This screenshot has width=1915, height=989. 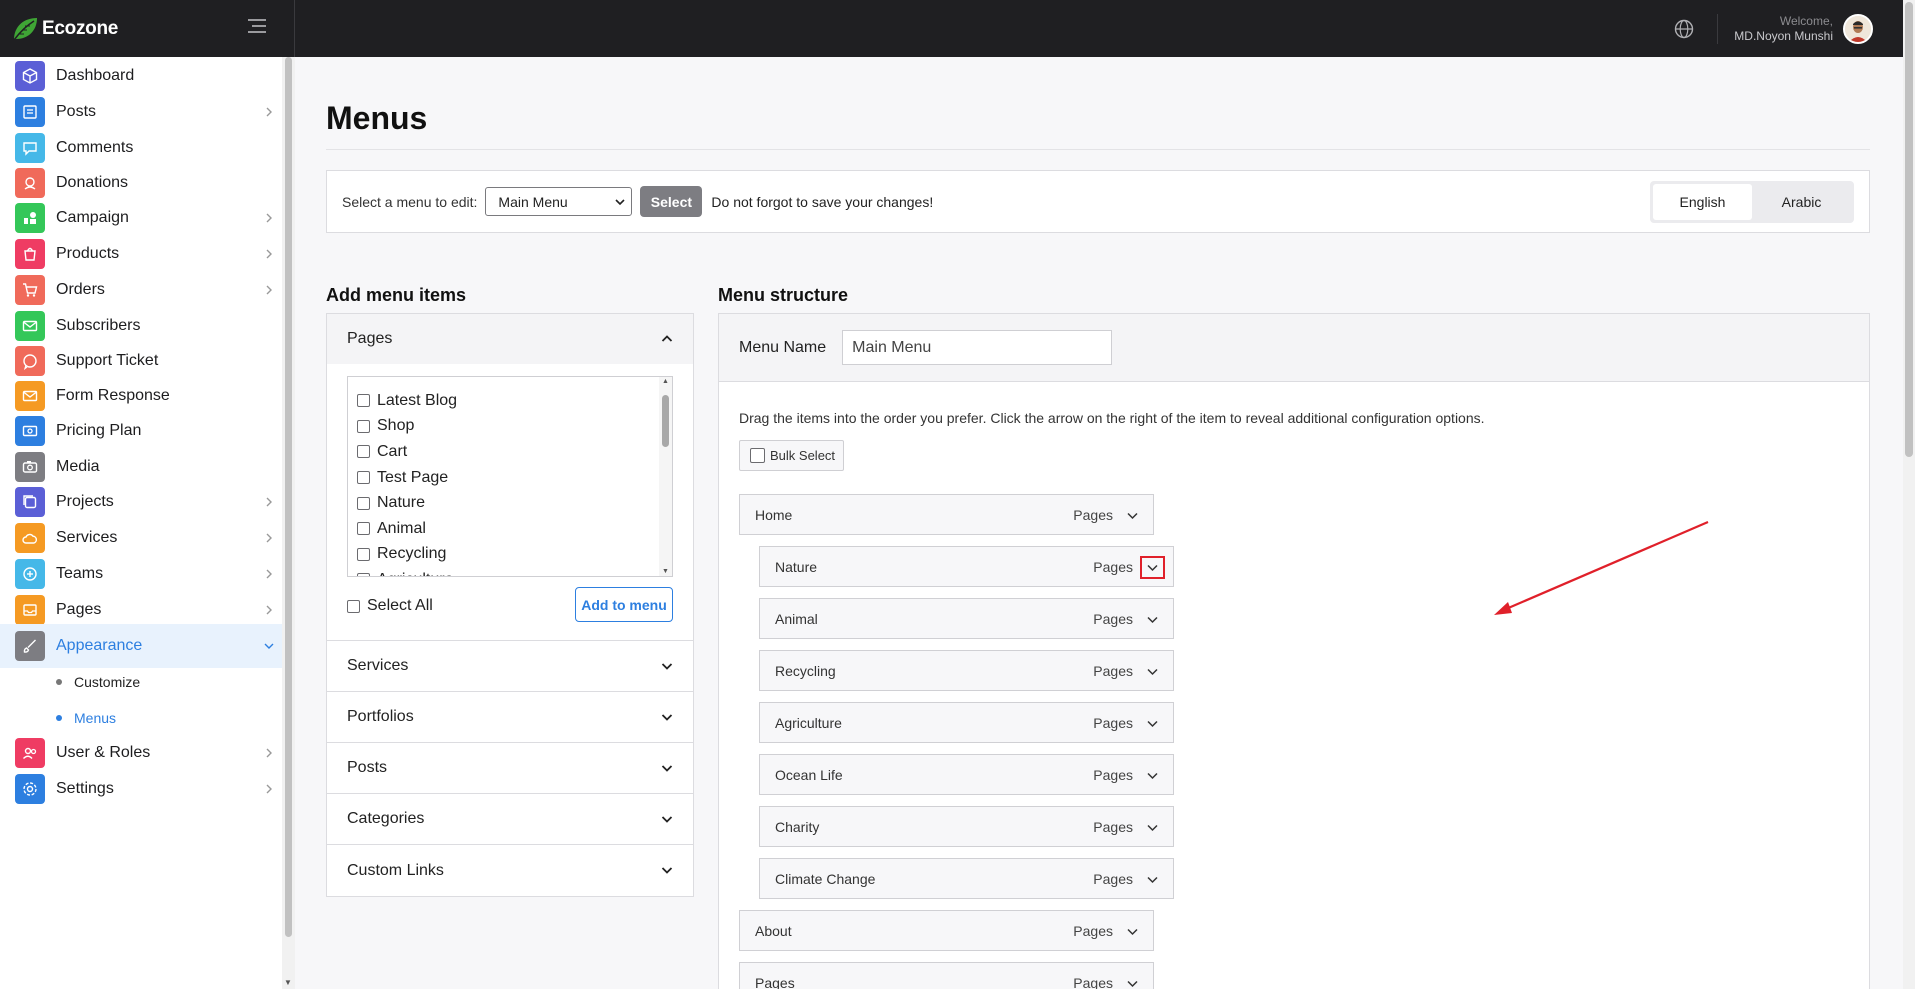 What do you see at coordinates (510, 555) in the screenshot?
I see `page-checkbox-item: Recycling` at bounding box center [510, 555].